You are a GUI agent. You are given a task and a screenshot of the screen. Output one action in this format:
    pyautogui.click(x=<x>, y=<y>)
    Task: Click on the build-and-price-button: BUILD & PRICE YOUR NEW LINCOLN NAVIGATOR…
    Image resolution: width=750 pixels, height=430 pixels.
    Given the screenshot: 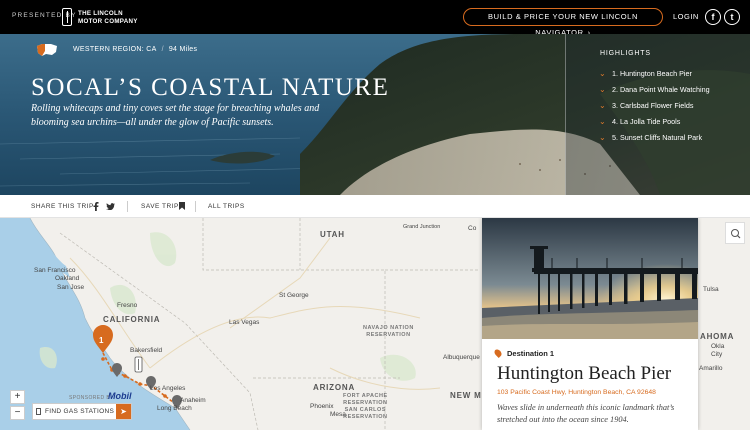 What is the action you would take?
    pyautogui.click(x=563, y=22)
    